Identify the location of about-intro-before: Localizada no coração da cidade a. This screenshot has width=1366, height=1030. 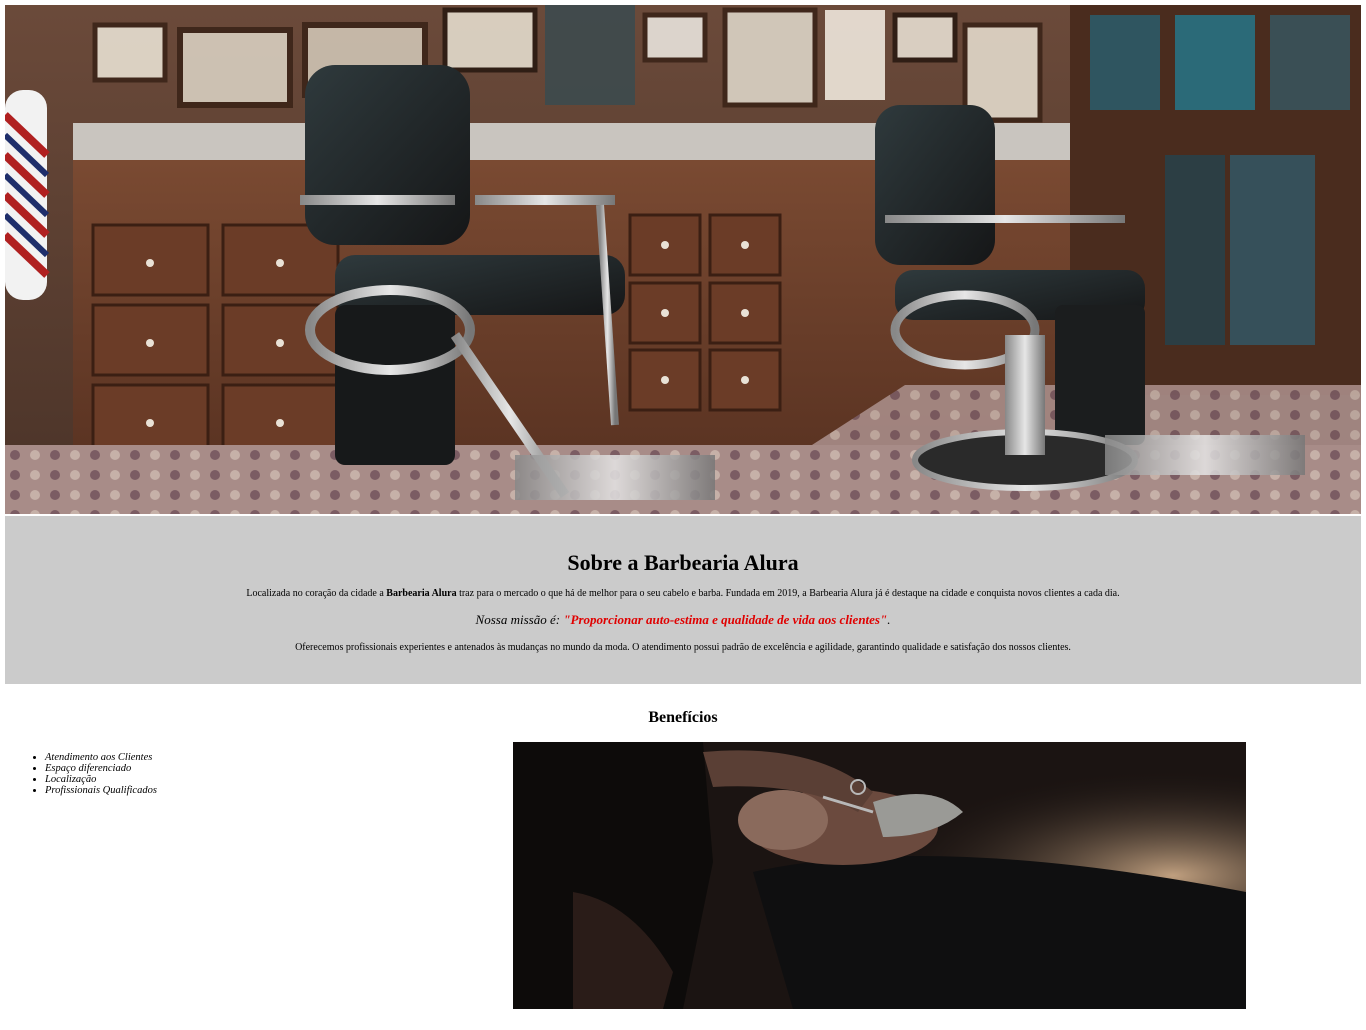
(316, 593).